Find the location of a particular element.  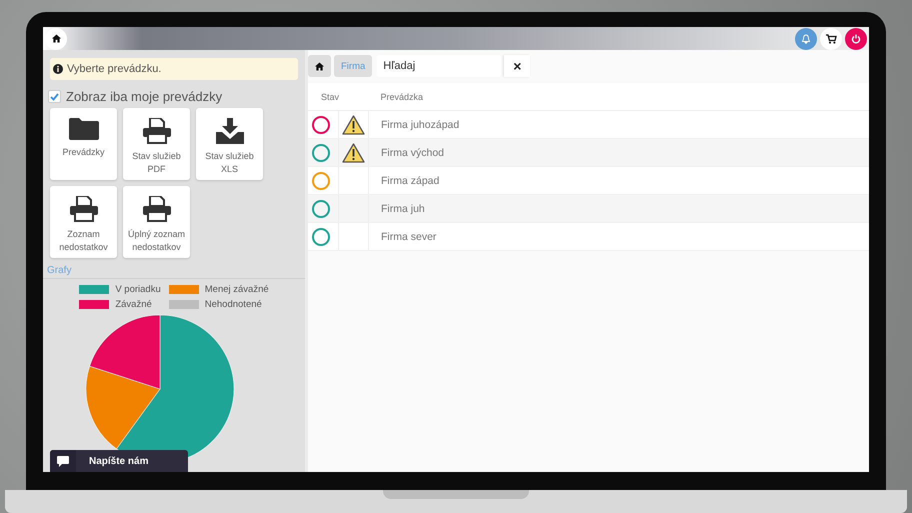

table-cell: Firma juh is located at coordinates (618, 208).